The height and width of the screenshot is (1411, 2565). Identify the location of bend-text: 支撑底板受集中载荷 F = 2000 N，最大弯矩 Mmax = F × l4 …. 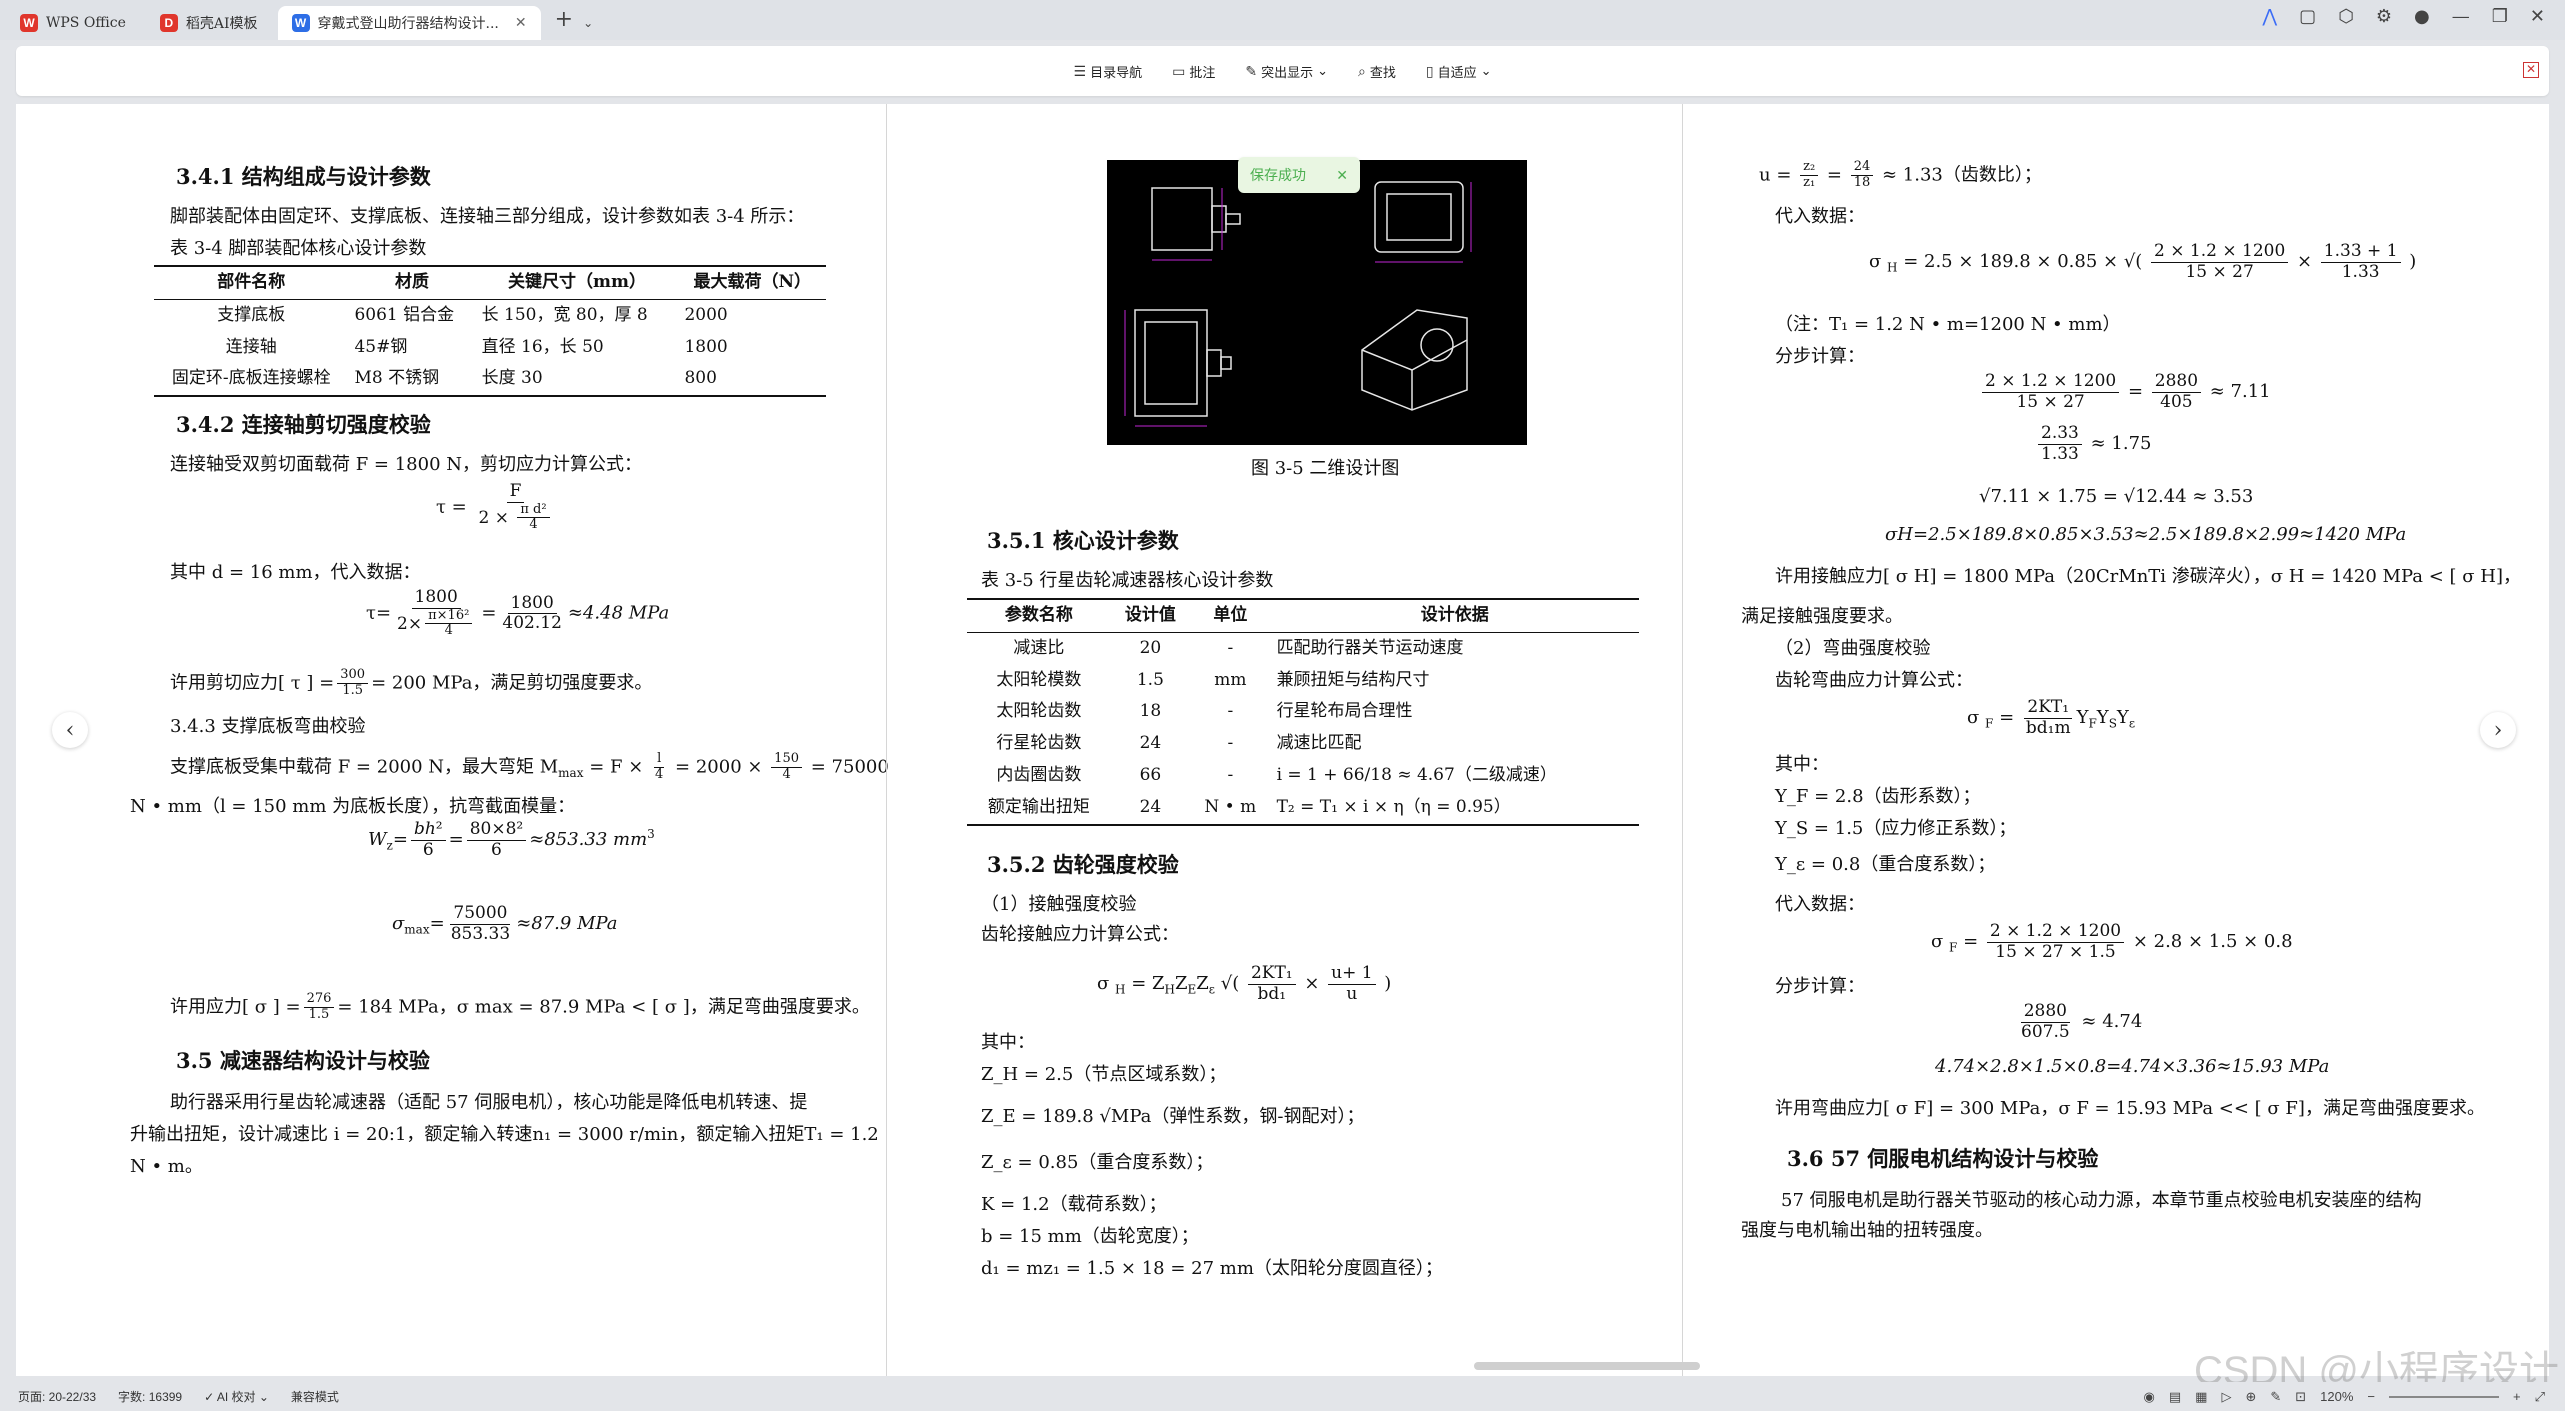
(529, 766).